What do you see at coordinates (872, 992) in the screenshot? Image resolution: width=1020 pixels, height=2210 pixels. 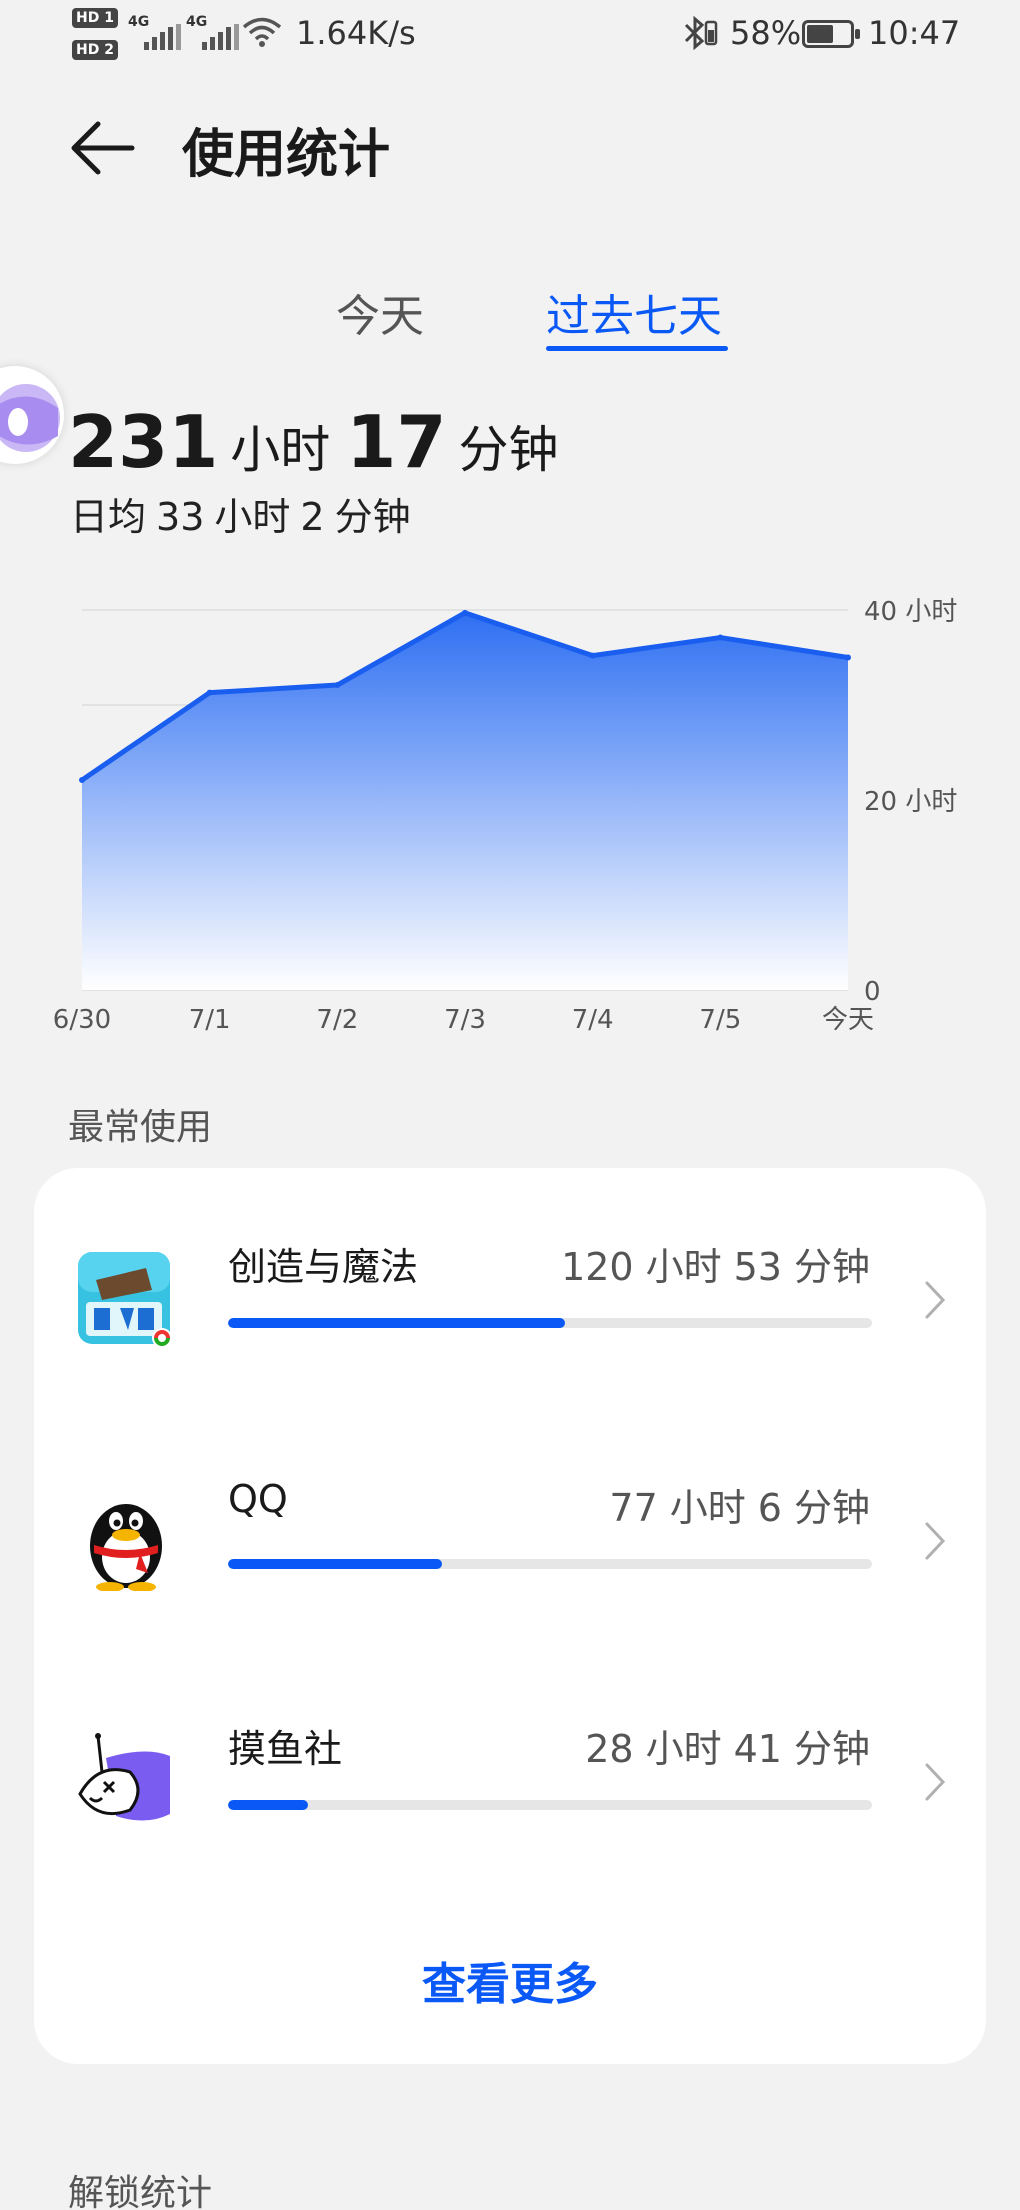 I see `chart-y-tick-label: 0` at bounding box center [872, 992].